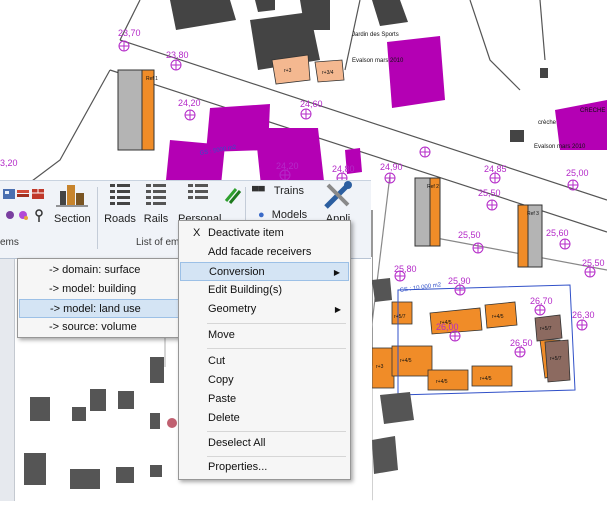 This screenshot has height=505, width=607. What do you see at coordinates (264, 418) in the screenshot?
I see `menu-item-delete: Delete` at bounding box center [264, 418].